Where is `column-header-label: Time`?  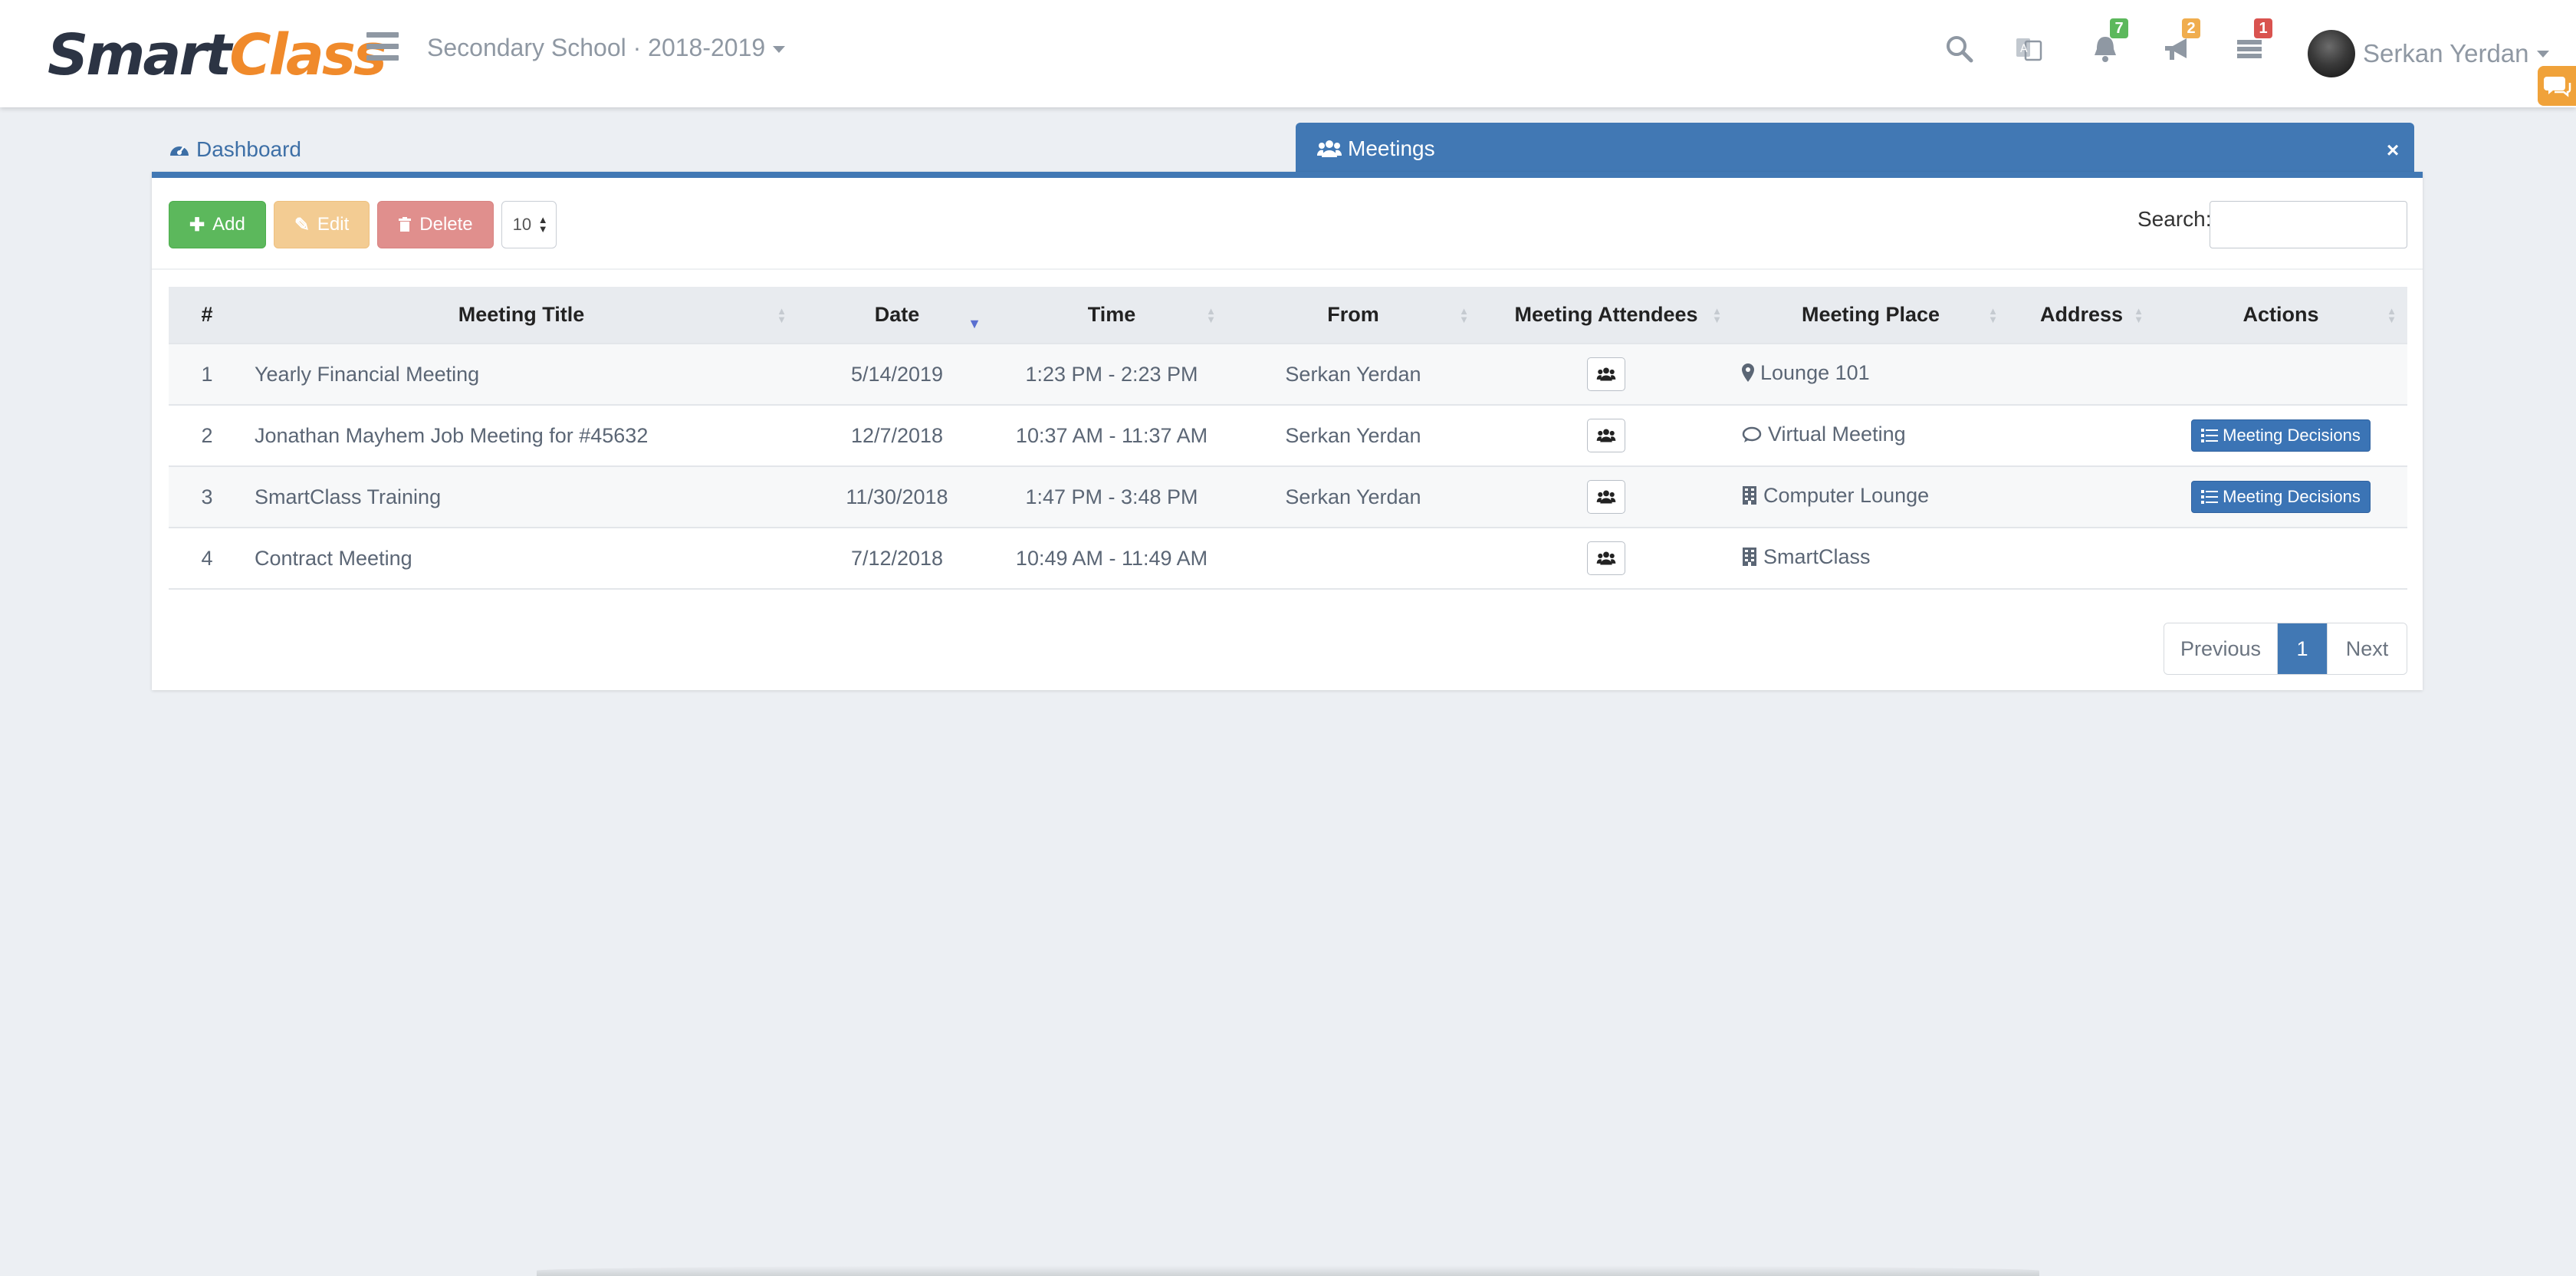
column-header-label: Time is located at coordinates (1112, 314).